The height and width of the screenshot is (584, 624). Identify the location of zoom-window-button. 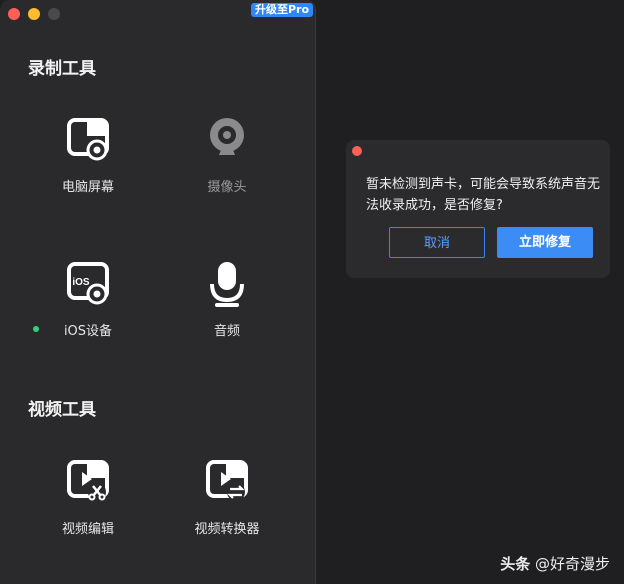
(54, 14).